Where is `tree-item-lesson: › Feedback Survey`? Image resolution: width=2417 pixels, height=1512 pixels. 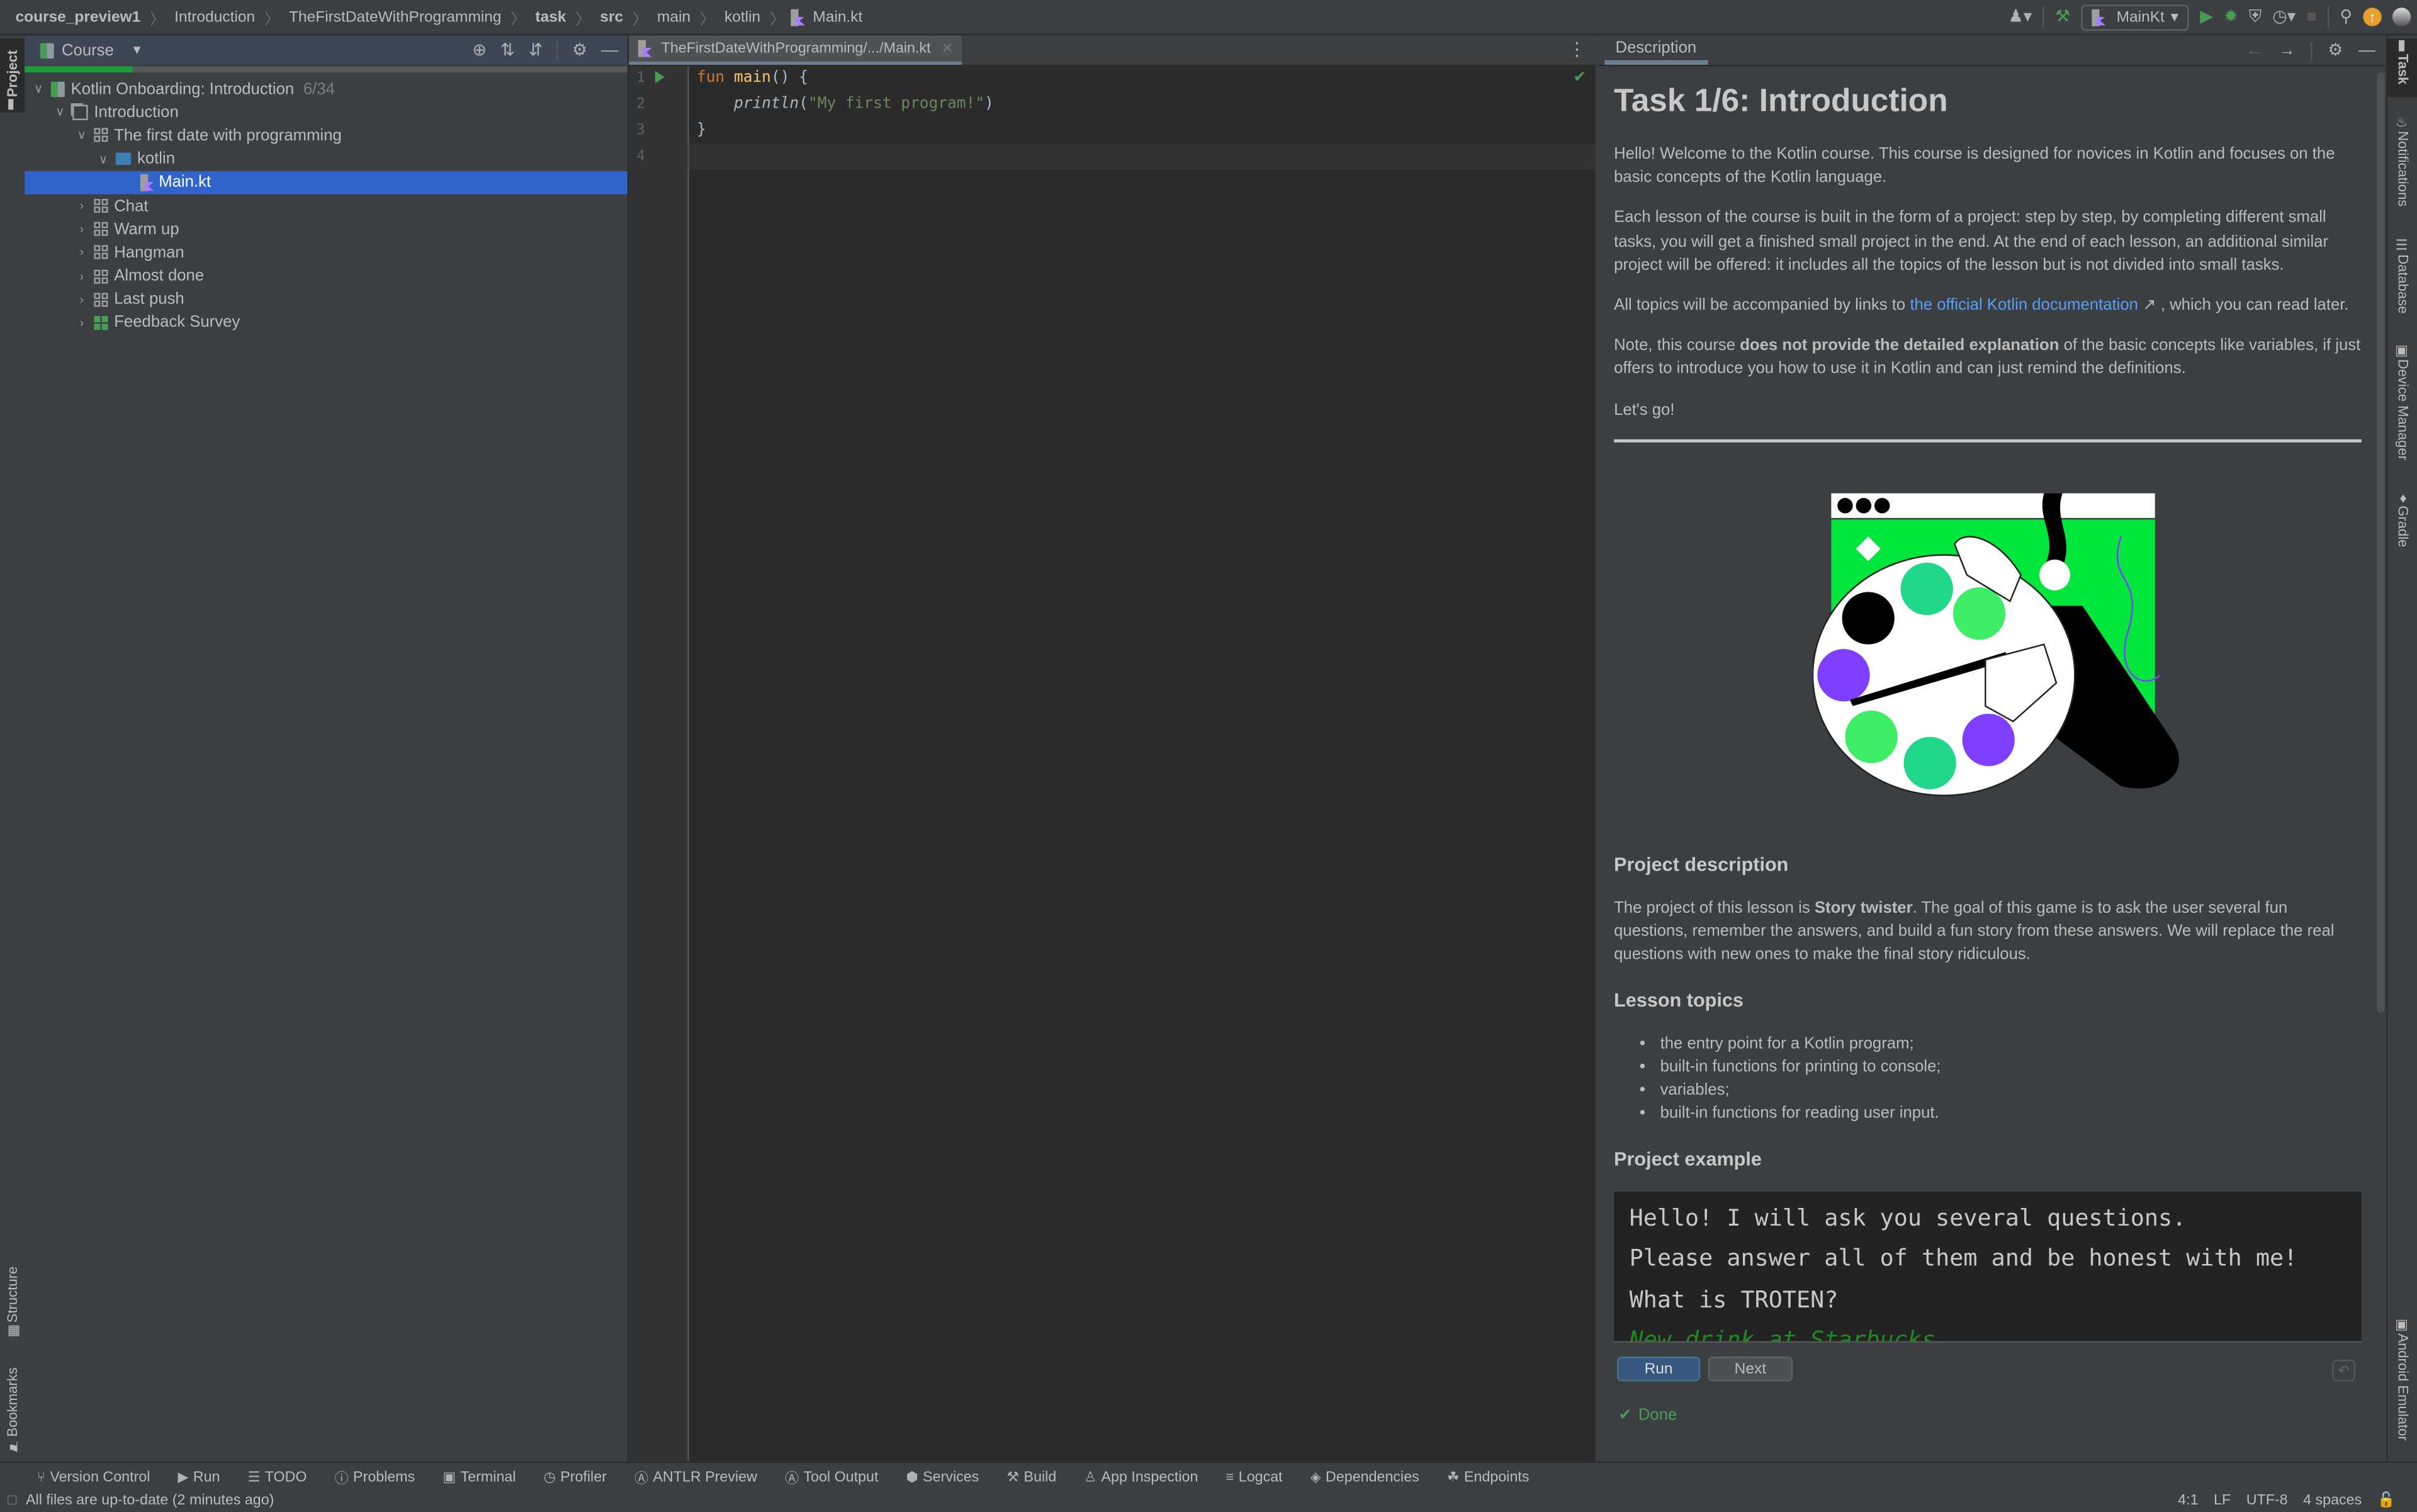
tree-item-lesson: › Feedback Survey is located at coordinates (326, 322).